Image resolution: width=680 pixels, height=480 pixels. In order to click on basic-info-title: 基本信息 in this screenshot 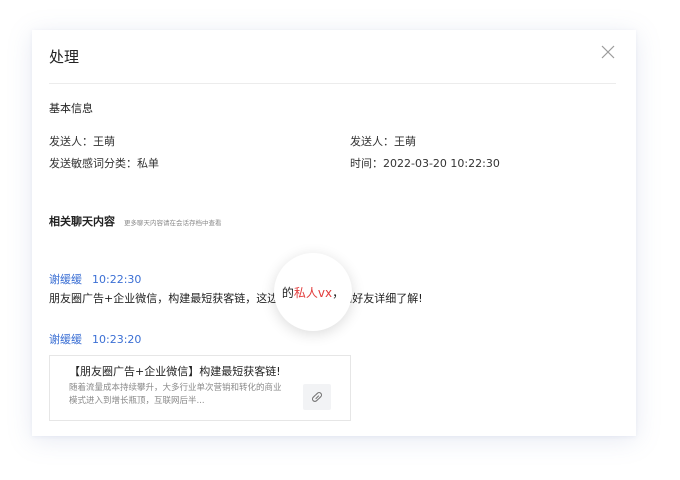, I will do `click(71, 108)`.